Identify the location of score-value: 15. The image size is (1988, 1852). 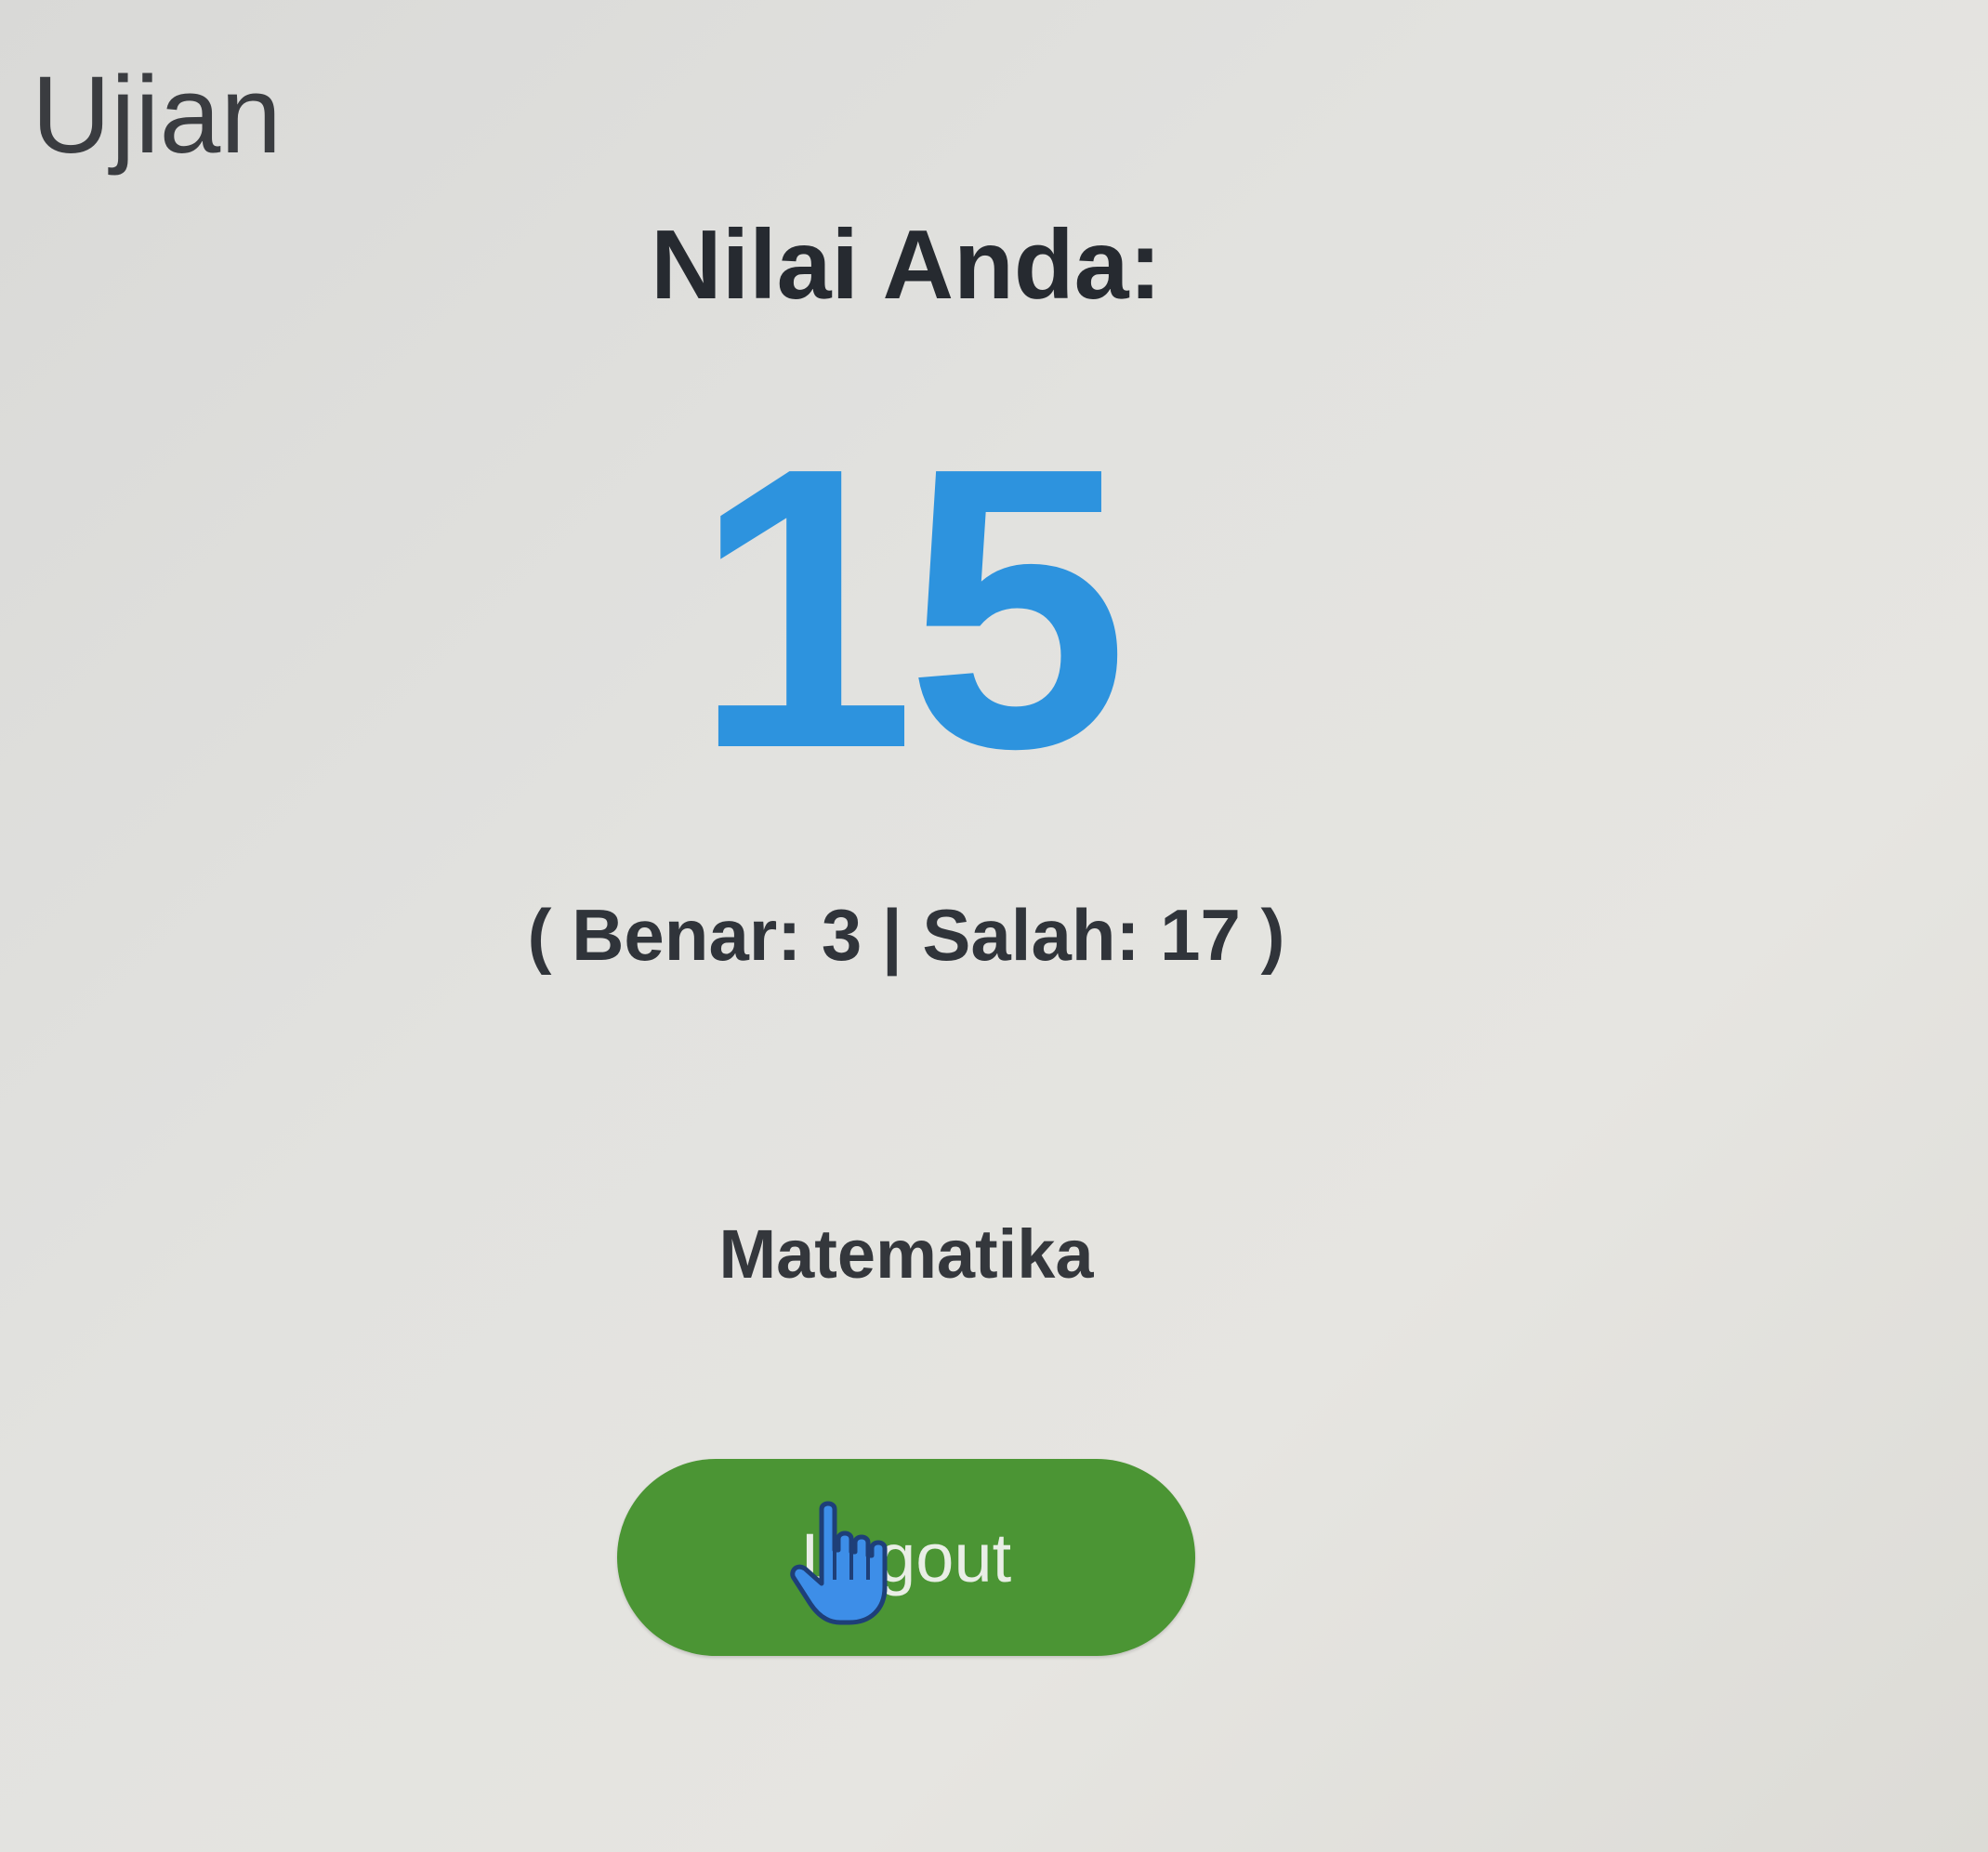
(910, 609).